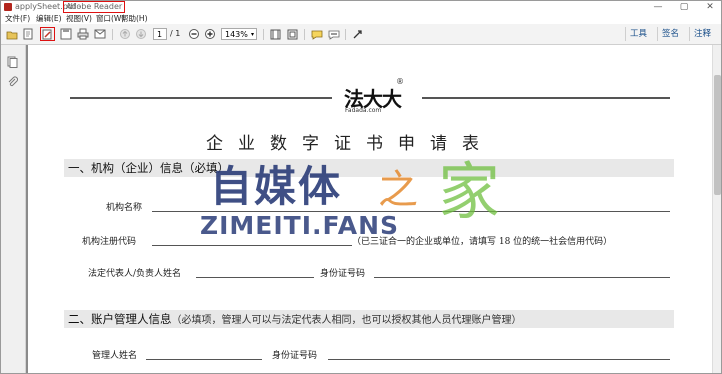 This screenshot has width=722, height=374. What do you see at coordinates (100, 34) in the screenshot?
I see `email-icon` at bounding box center [100, 34].